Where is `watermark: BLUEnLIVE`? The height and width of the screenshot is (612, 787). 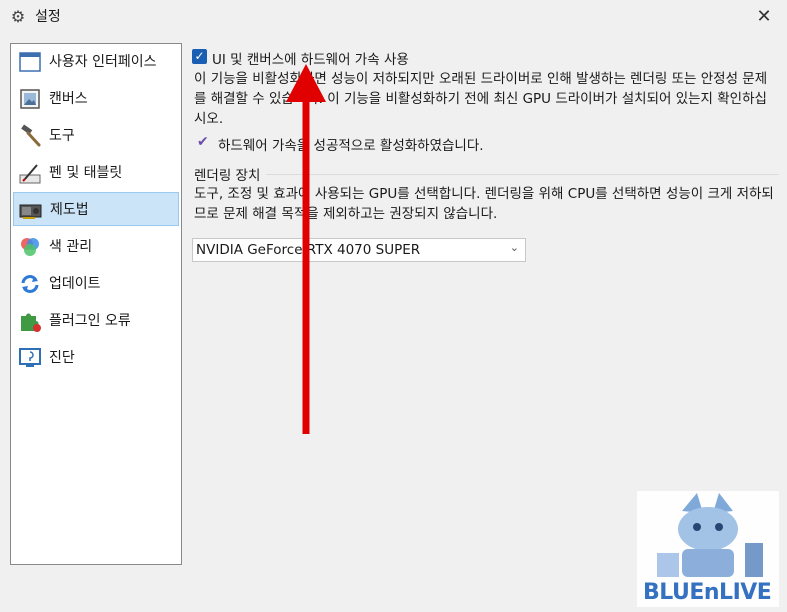
watermark: BLUEnLIVE is located at coordinates (708, 549).